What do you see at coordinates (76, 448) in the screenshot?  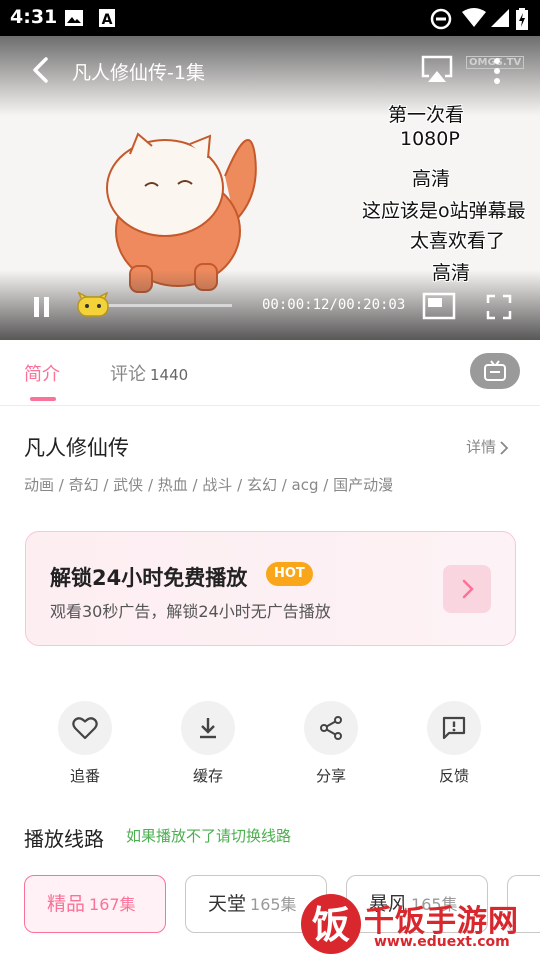 I see `show-title: 凡人修仙传` at bounding box center [76, 448].